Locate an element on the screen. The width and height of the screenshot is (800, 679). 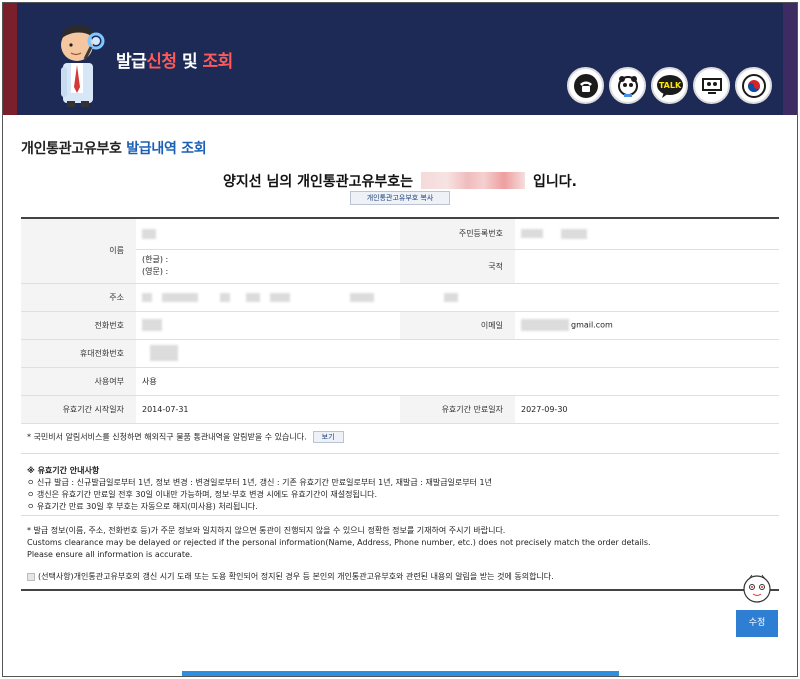
phone-value is located at coordinates (268, 325).